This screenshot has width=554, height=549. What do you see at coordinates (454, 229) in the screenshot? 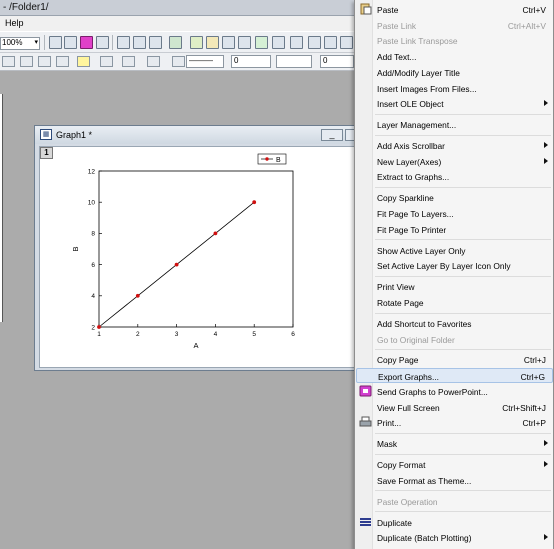
I see `menu-item-fit-page-to-printer: Fit Page To Printer` at bounding box center [454, 229].